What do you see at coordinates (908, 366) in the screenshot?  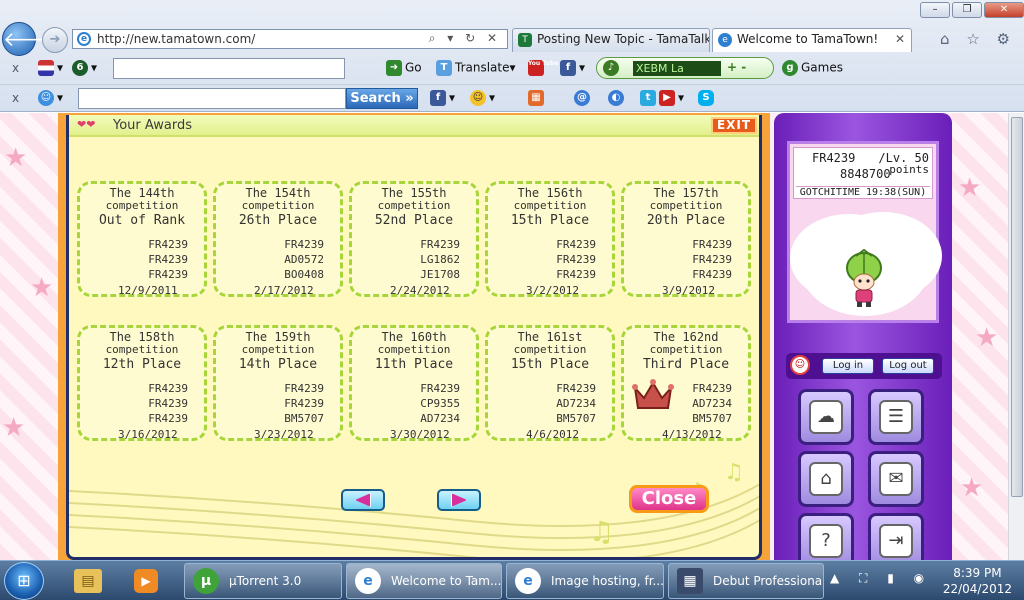 I see `logout-button: Log out` at bounding box center [908, 366].